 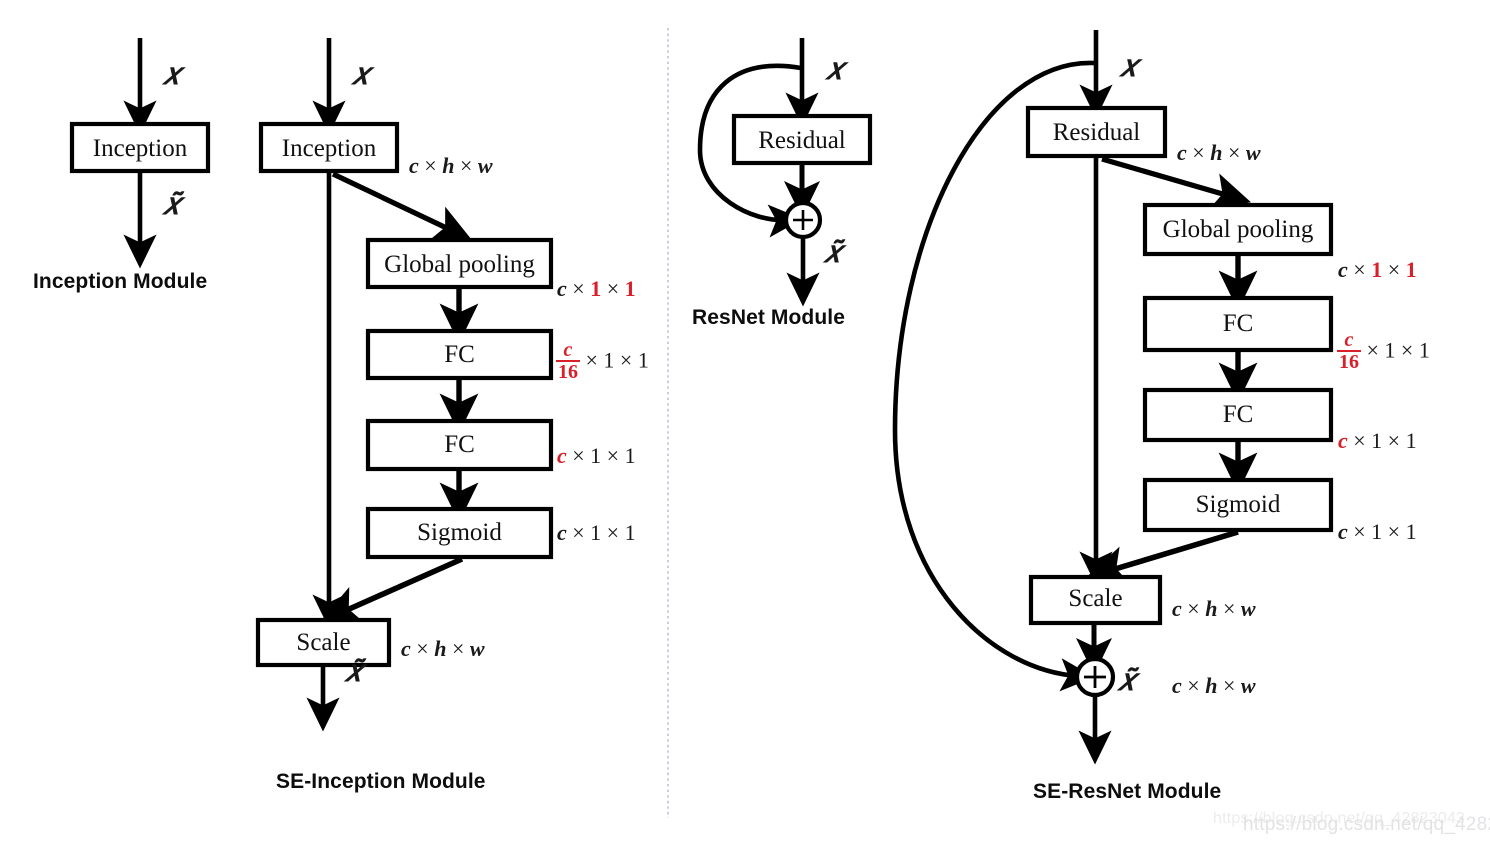 I want to click on se-resnet-residual-label: Residual, so click(x=1096, y=132).